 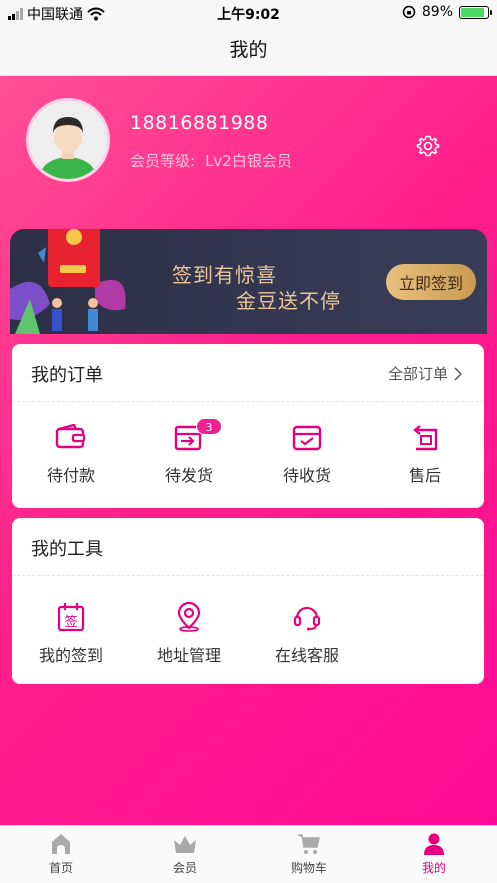 I want to click on tools-title: 我的工具, so click(x=67, y=549).